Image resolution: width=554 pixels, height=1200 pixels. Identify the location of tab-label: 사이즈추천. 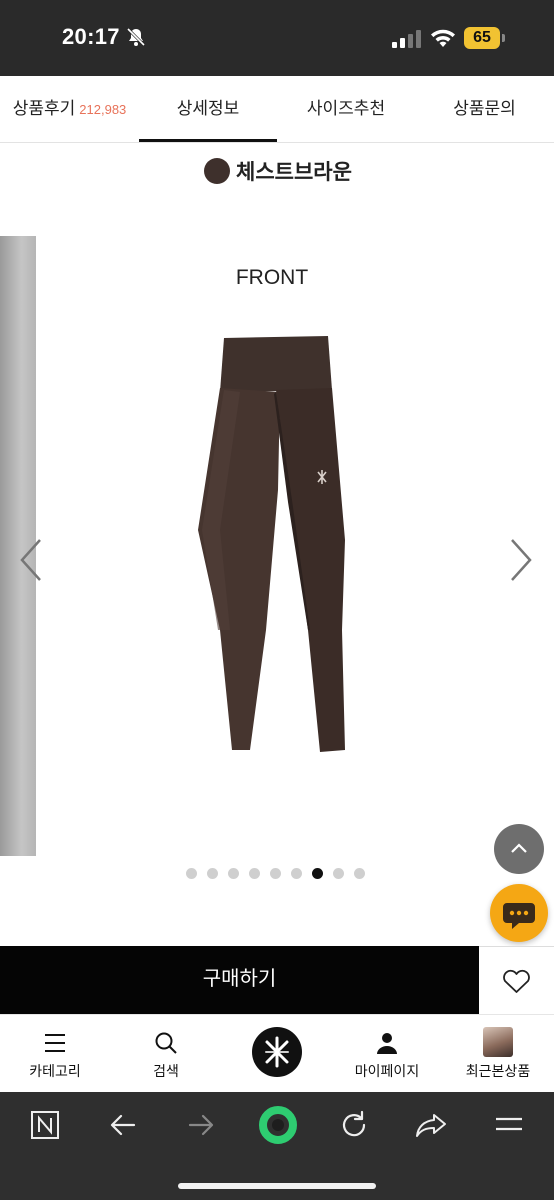
(346, 108).